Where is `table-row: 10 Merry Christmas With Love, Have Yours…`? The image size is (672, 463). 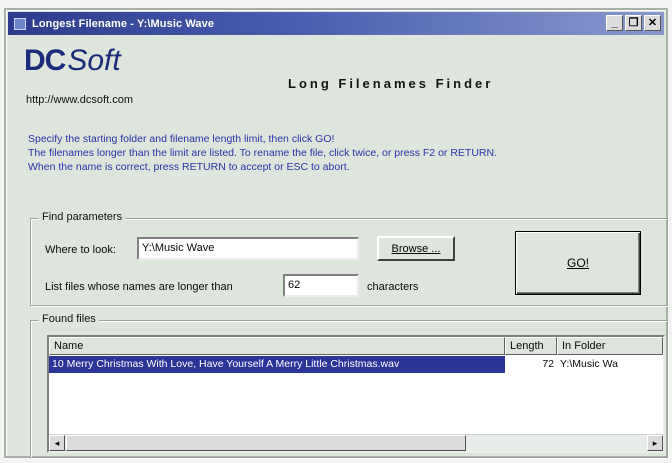
table-row: 10 Merry Christmas With Love, Have Yours… is located at coordinates (356, 364).